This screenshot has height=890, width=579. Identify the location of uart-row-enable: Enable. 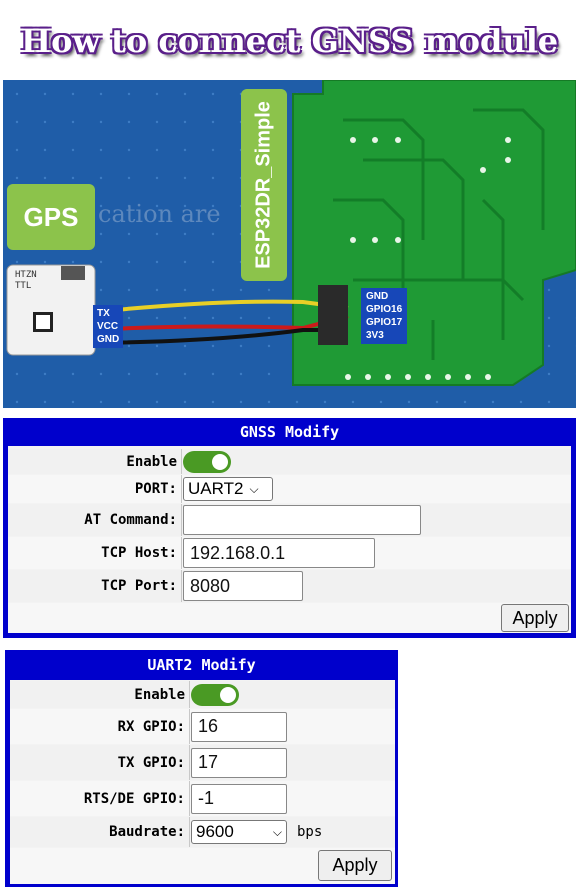
(202, 694).